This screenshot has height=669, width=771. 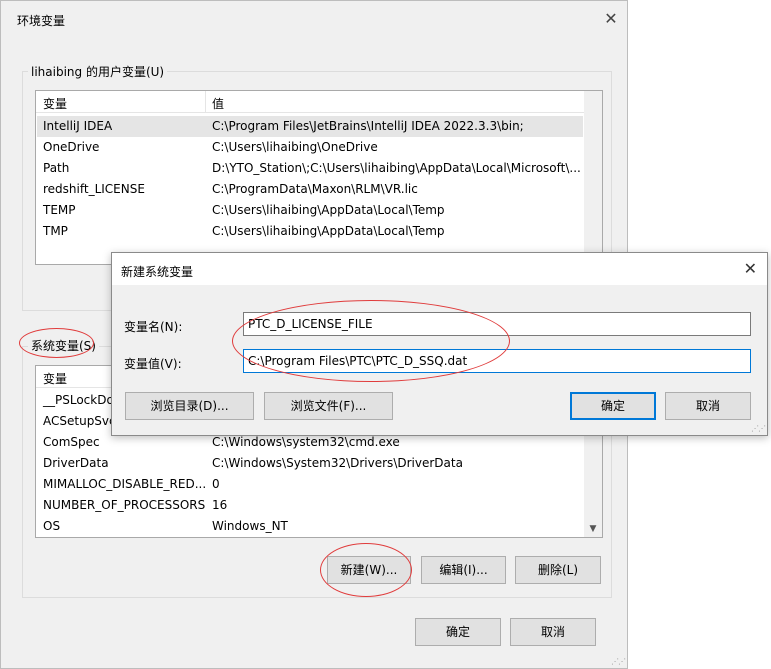 I want to click on variable-value-input: C:\Program Files\PTC\PTC_D_SSQ.dat, so click(x=497, y=361).